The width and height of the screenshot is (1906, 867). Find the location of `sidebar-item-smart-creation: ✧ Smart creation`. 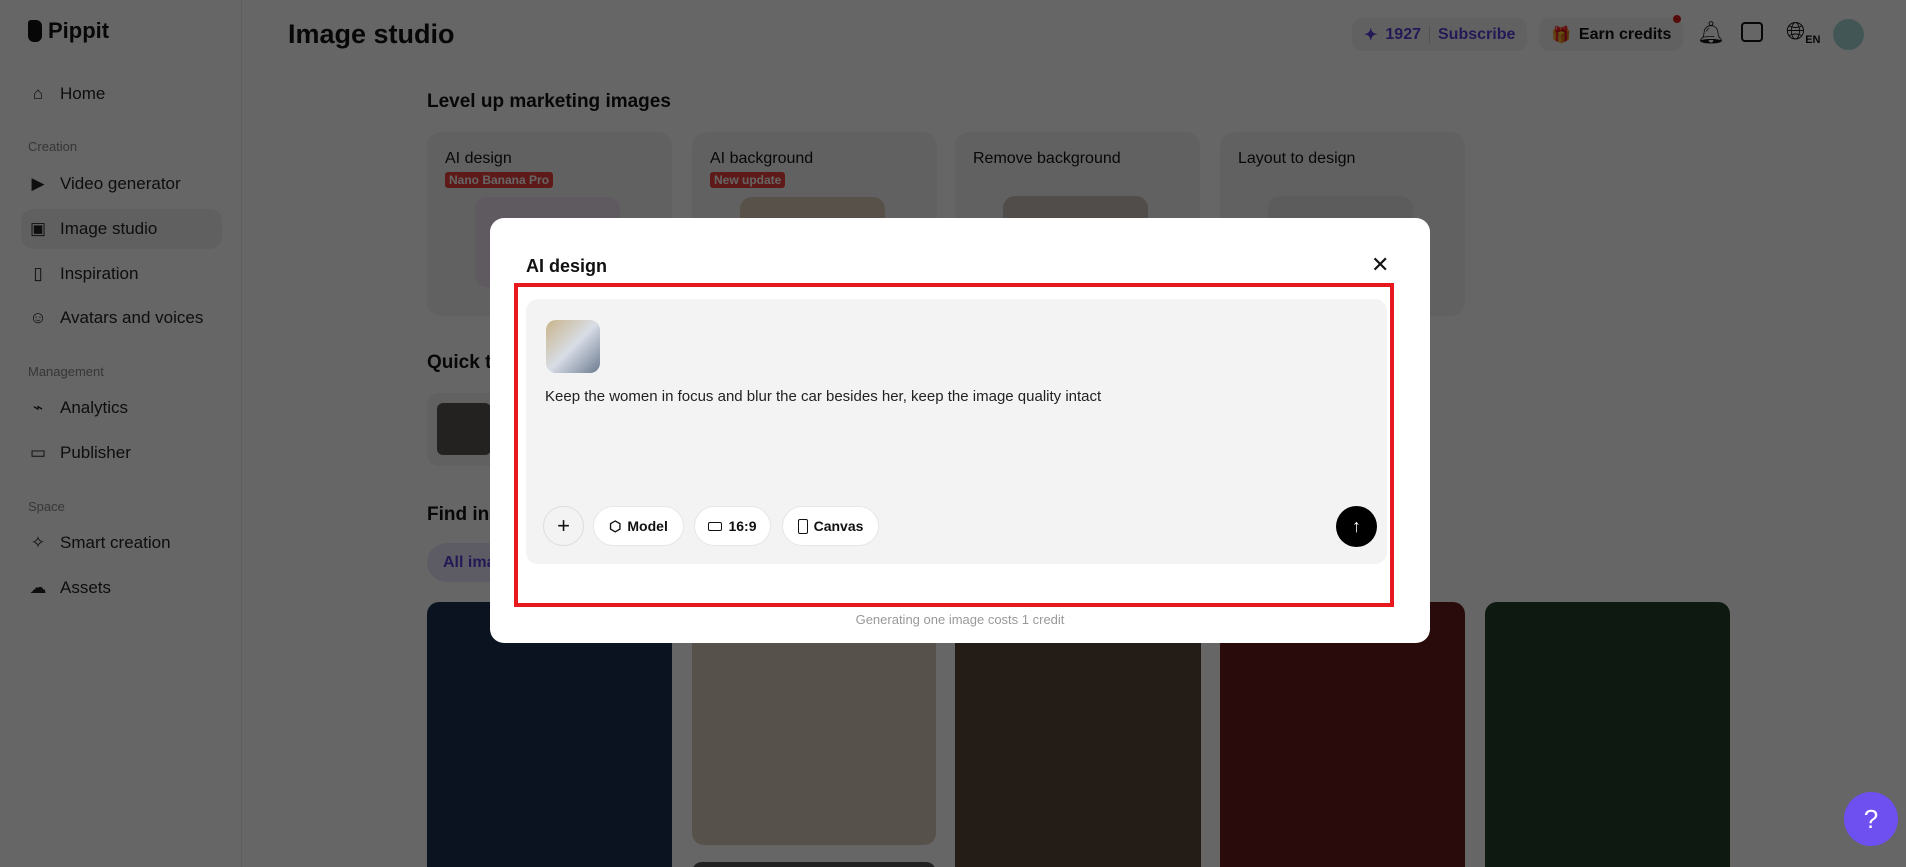

sidebar-item-smart-creation: ✧ Smart creation is located at coordinates (121, 543).